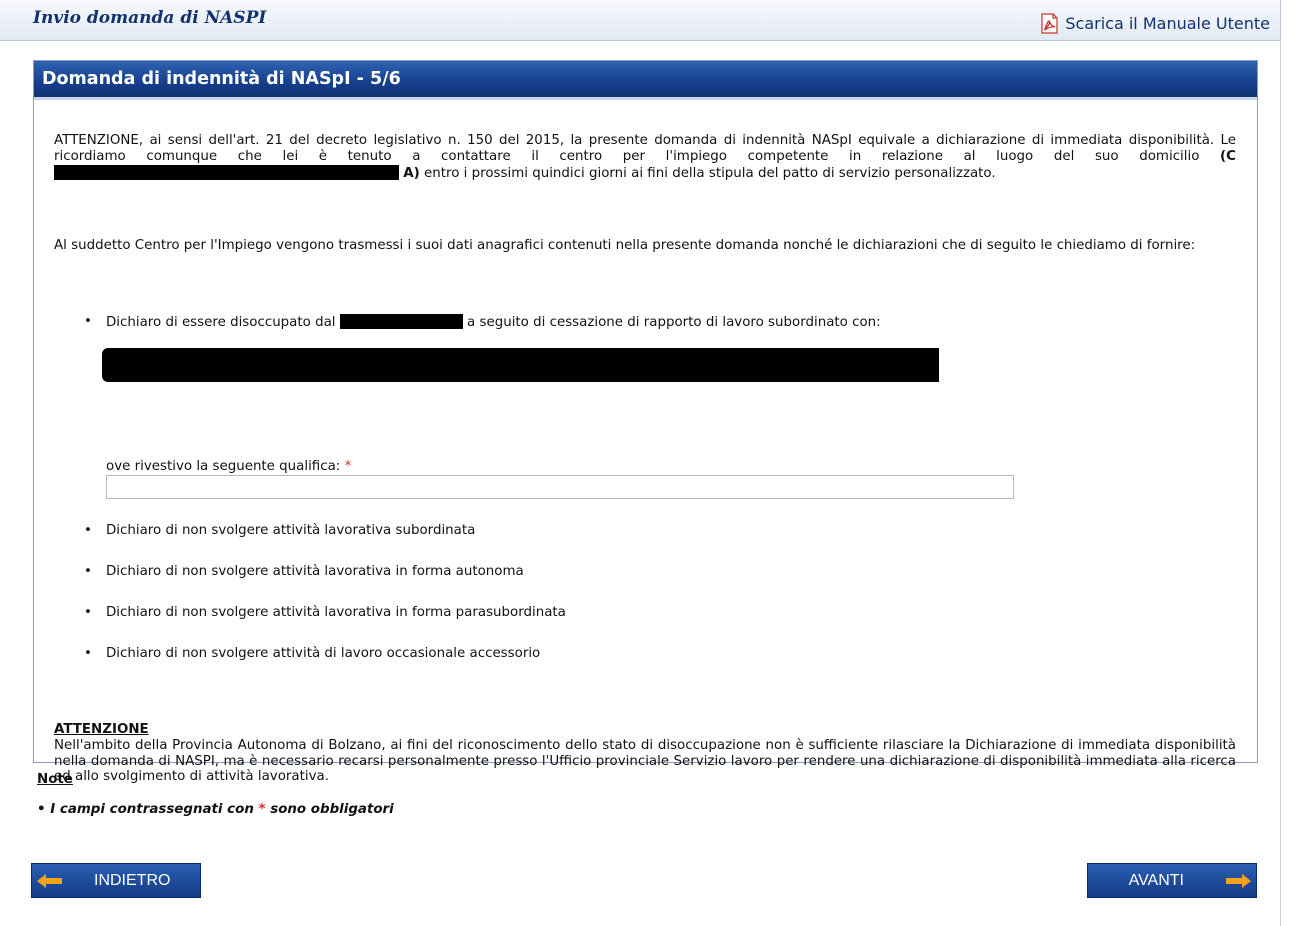 This screenshot has width=1293, height=926. What do you see at coordinates (55, 779) in the screenshot?
I see `notes-title: Note` at bounding box center [55, 779].